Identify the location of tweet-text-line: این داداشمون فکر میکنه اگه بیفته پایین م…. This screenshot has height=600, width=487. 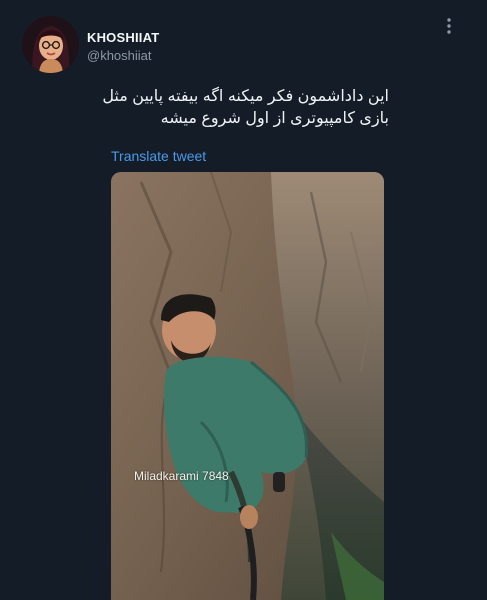
(245, 96).